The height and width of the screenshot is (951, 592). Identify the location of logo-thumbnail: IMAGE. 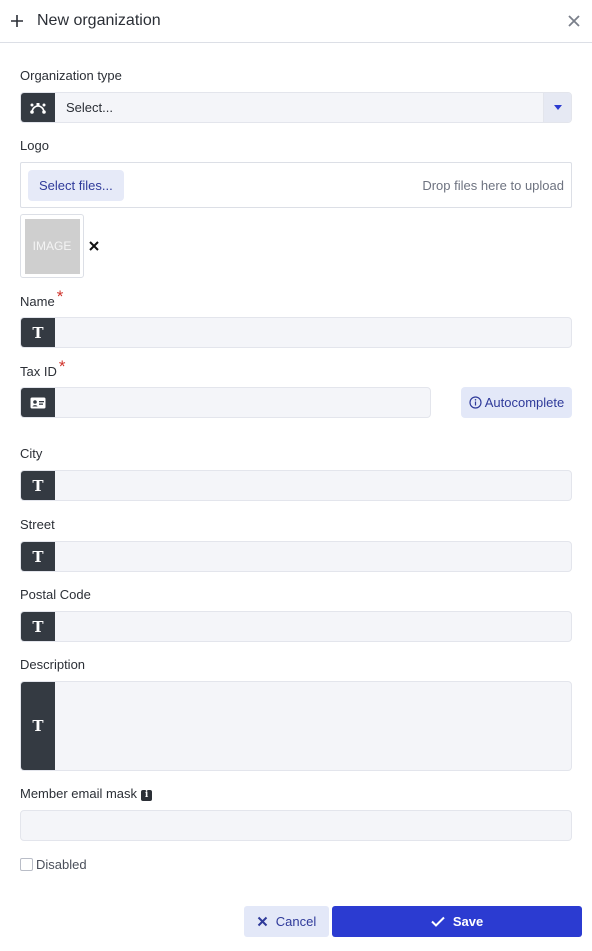
(52, 246).